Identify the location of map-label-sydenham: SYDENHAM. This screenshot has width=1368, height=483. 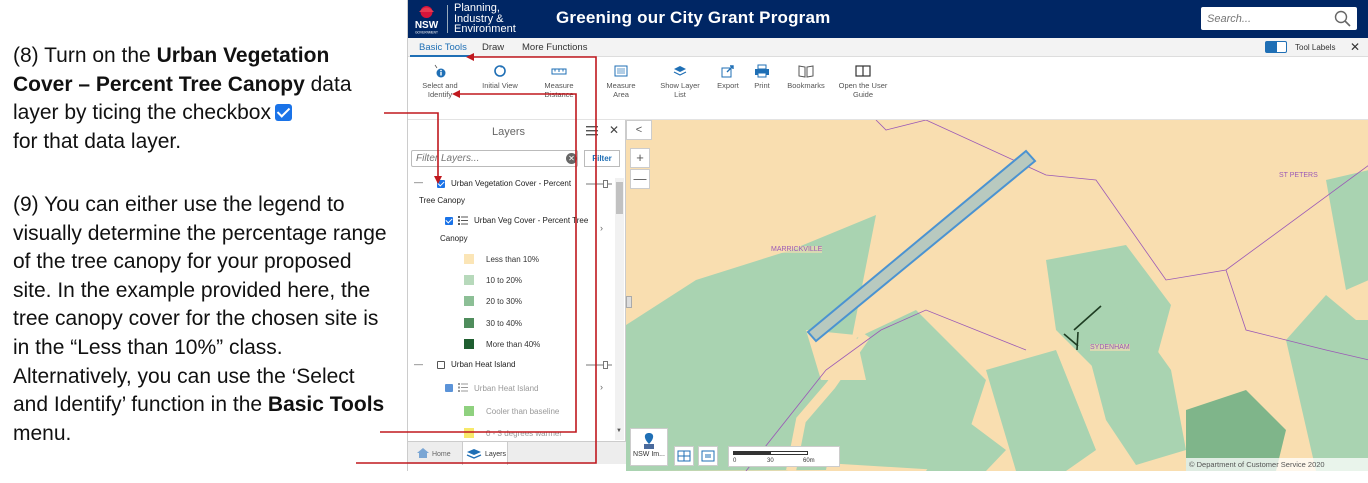
(1110, 347).